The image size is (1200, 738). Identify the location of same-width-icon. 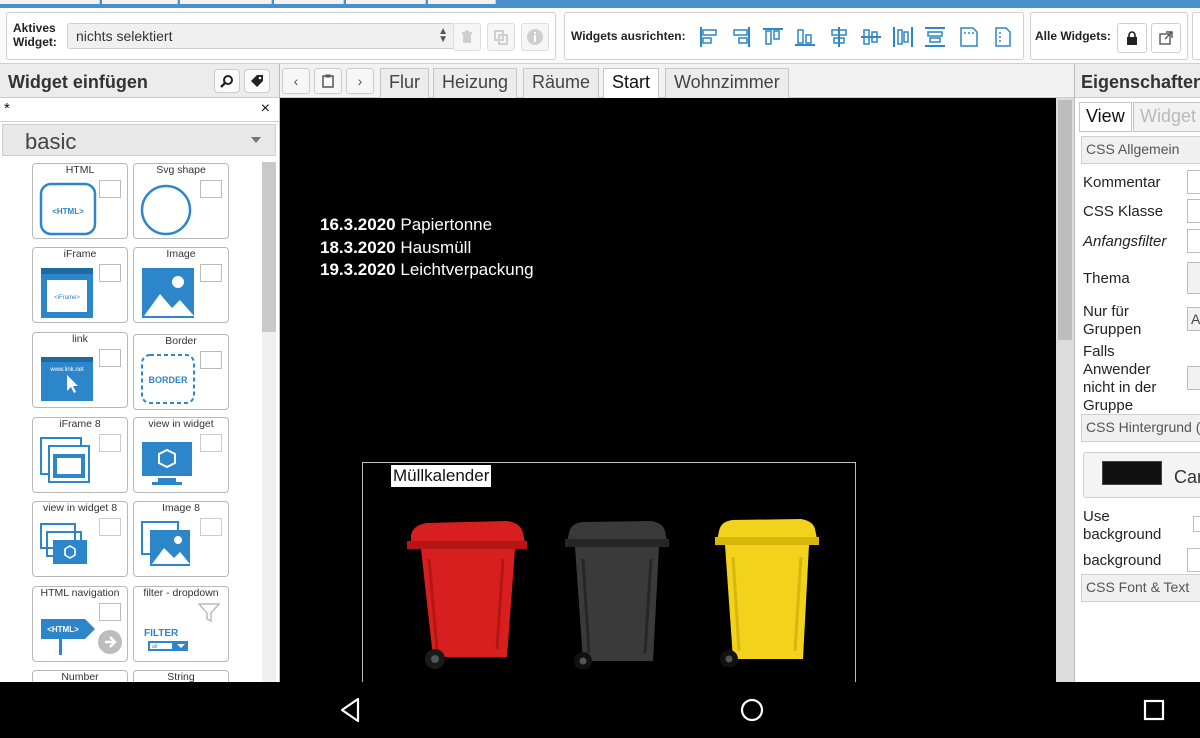
(969, 37).